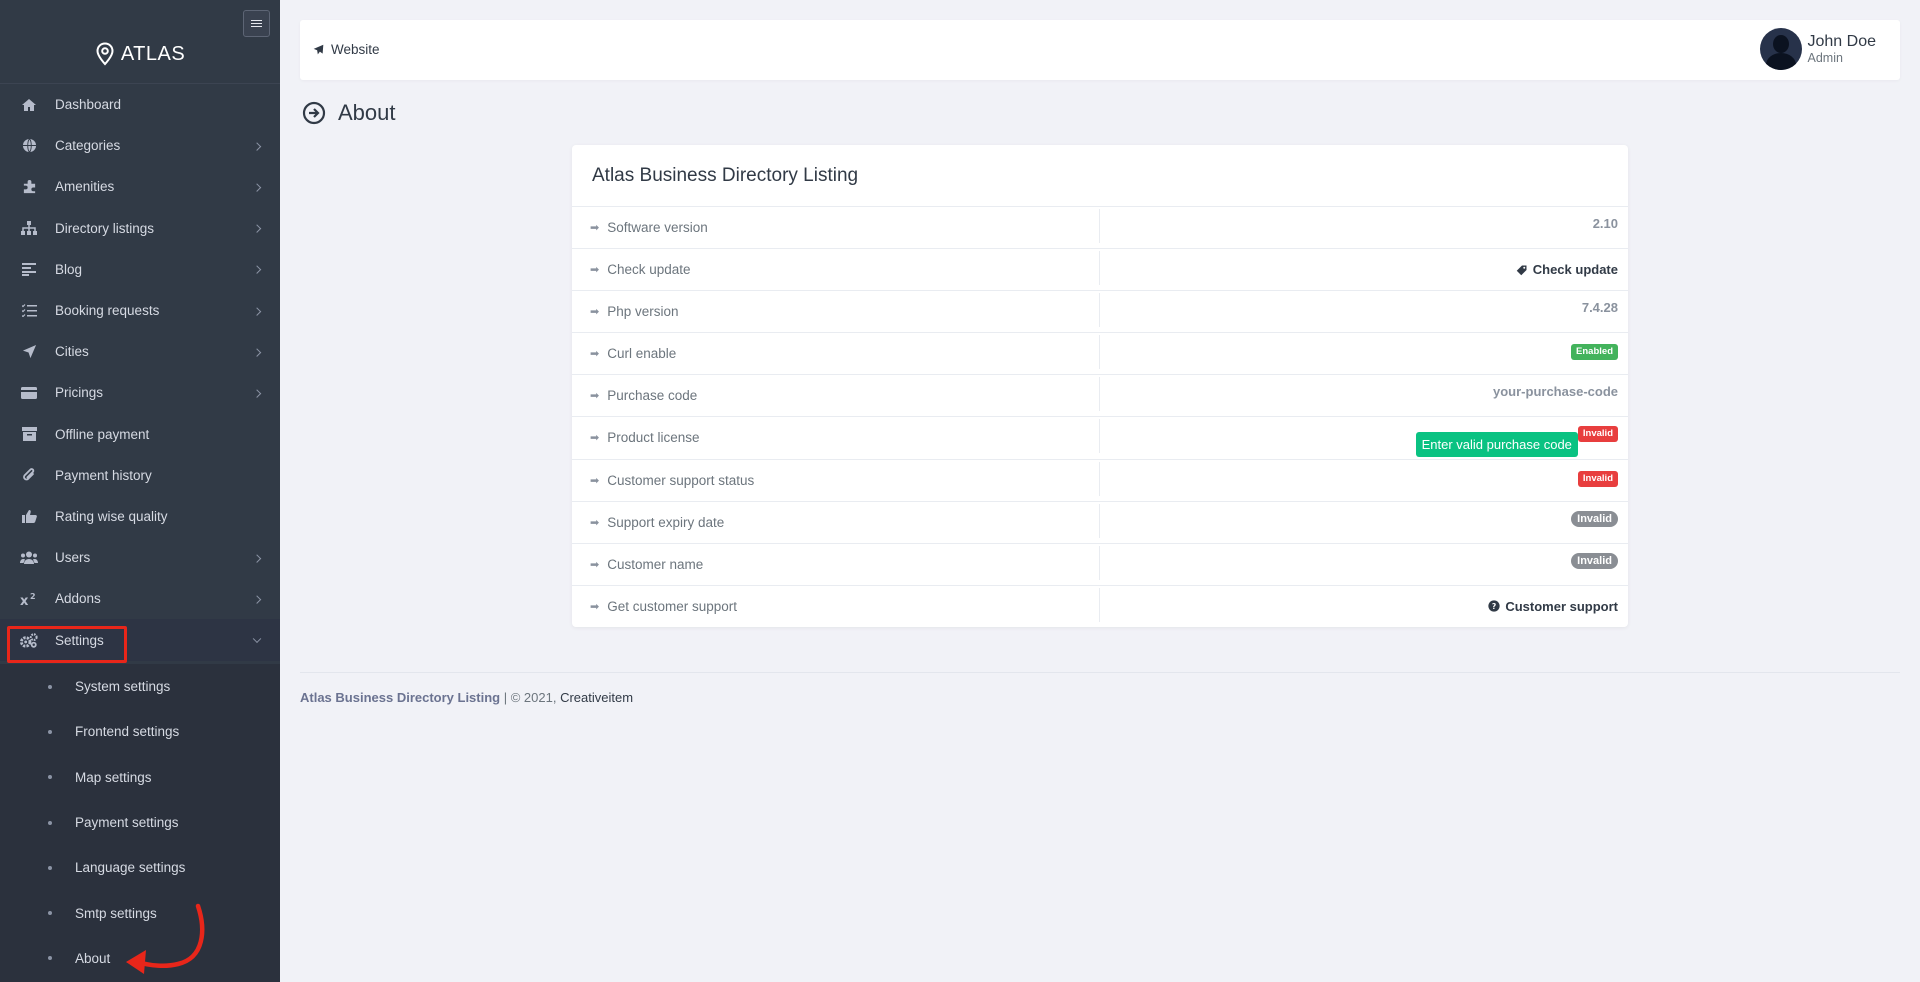 The image size is (1920, 982). I want to click on customer-support-link: ? Customer support, so click(1553, 606).